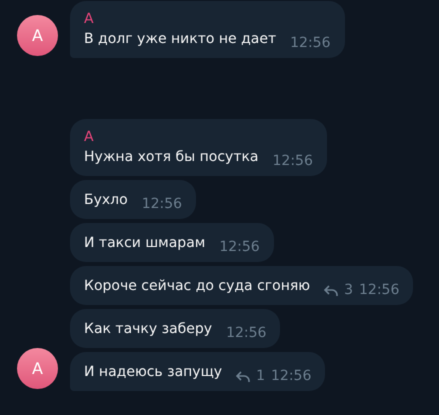 The image size is (439, 415). I want to click on message-text: Короче сейчас до суда сгоняю, so click(197, 286).